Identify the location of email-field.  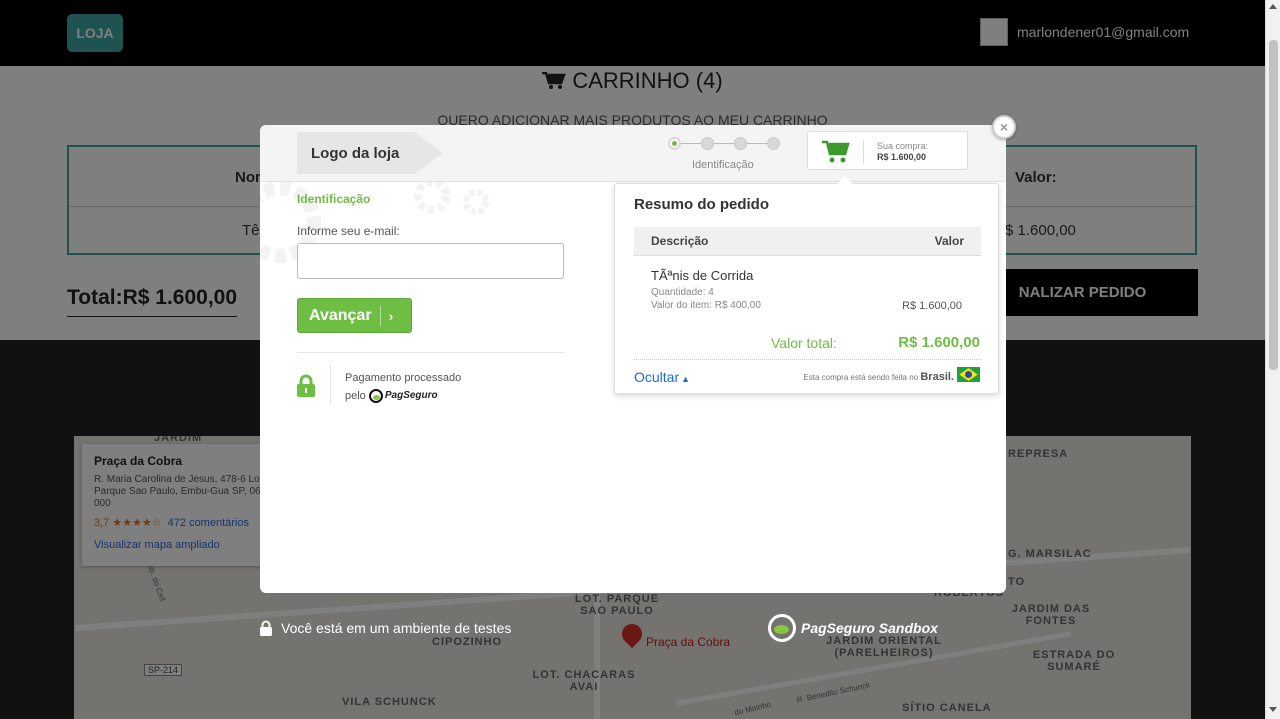
(430, 261).